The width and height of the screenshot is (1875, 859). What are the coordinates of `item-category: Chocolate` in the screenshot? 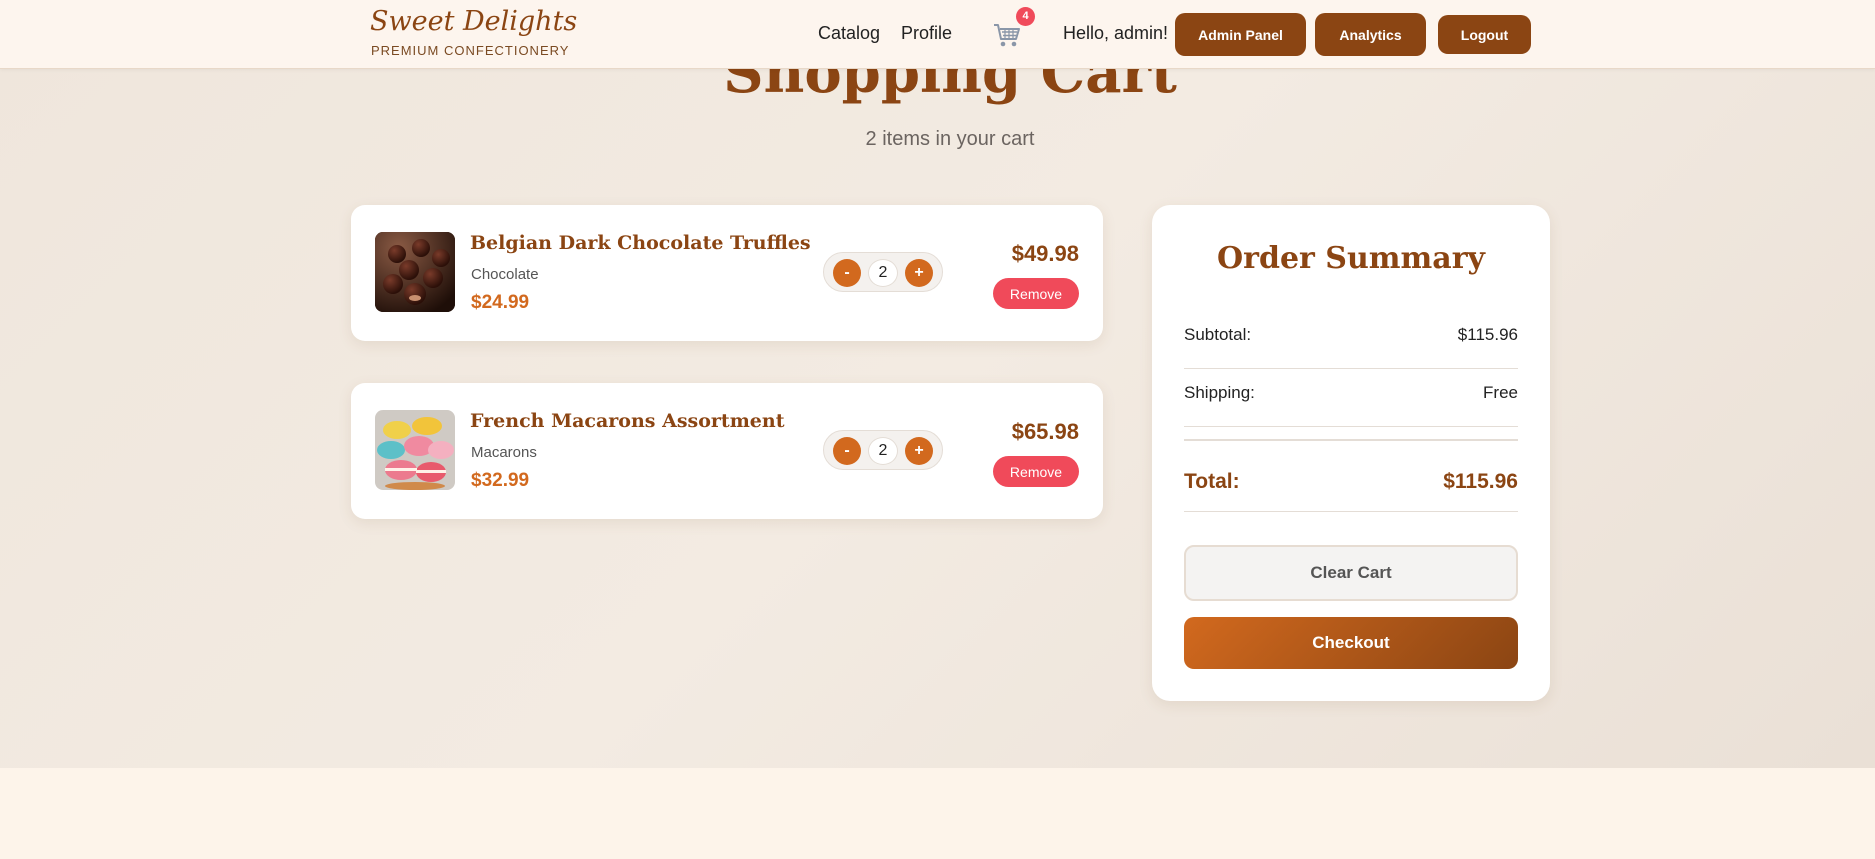 It's located at (505, 274).